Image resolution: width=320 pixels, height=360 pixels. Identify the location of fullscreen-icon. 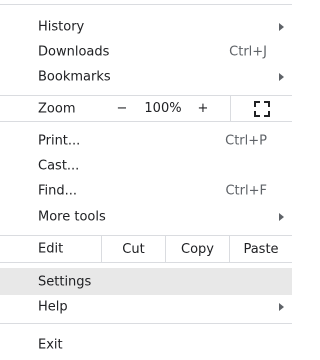
(261, 108).